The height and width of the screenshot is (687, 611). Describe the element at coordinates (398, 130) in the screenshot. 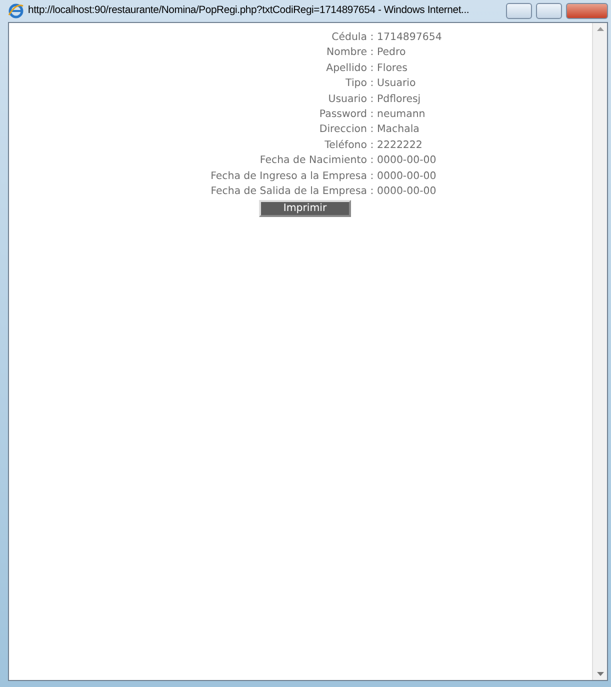

I see `field-value: Machala` at that location.